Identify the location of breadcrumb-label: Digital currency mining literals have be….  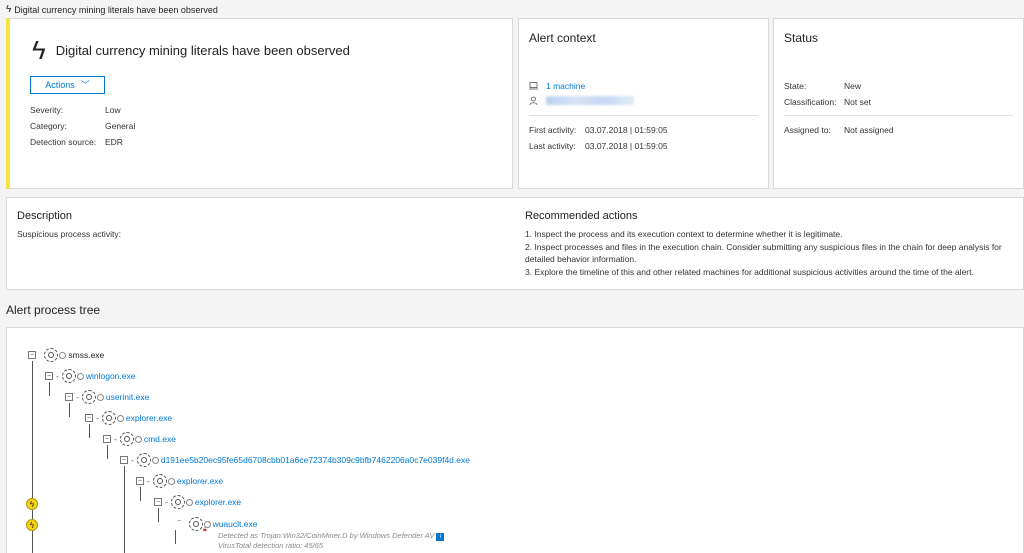
(116, 10).